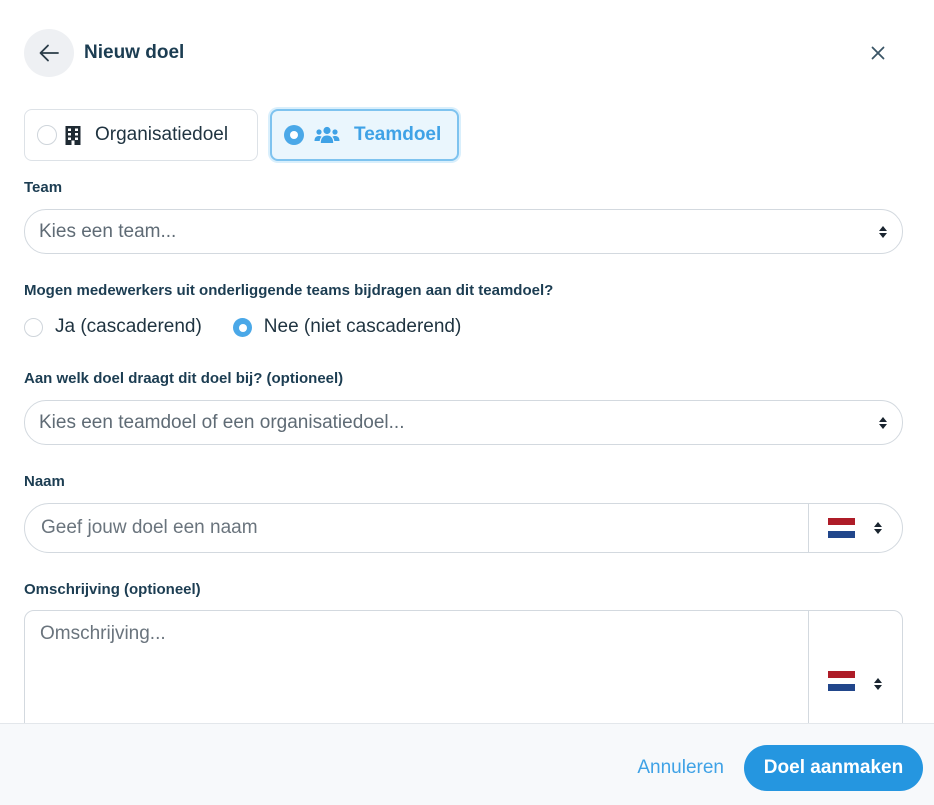 This screenshot has height=805, width=934. I want to click on building-icon, so click(73, 135).